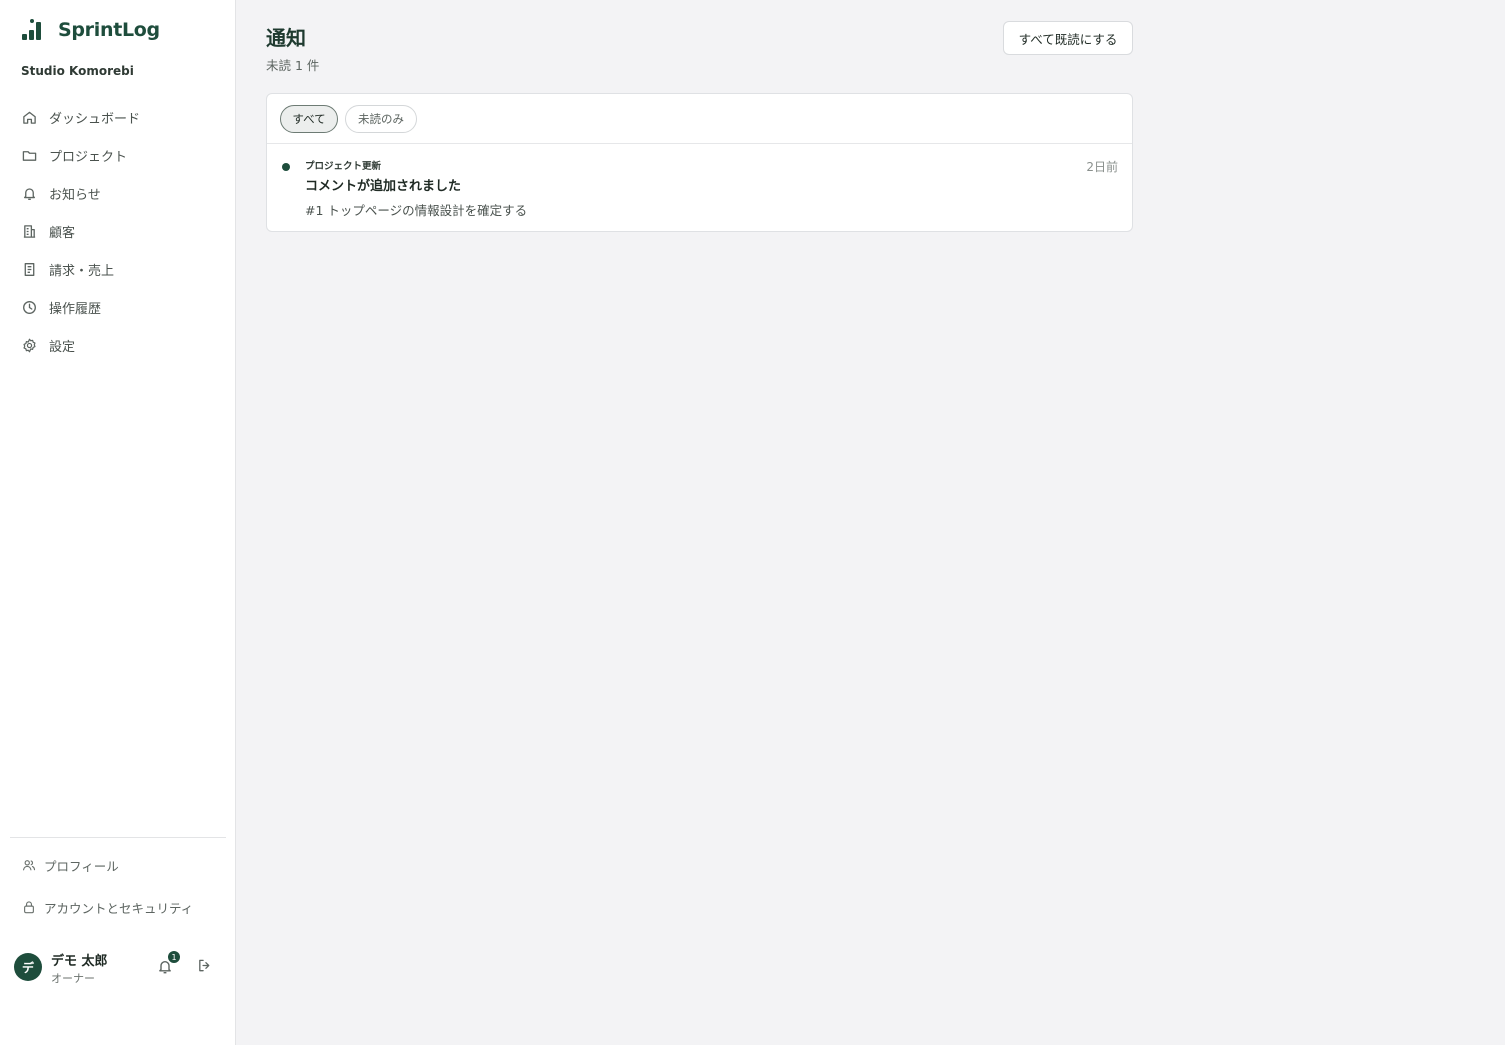 This screenshot has width=1505, height=1045. Describe the element at coordinates (75, 195) in the screenshot. I see `sidebar-item-label: お知らせ` at that location.